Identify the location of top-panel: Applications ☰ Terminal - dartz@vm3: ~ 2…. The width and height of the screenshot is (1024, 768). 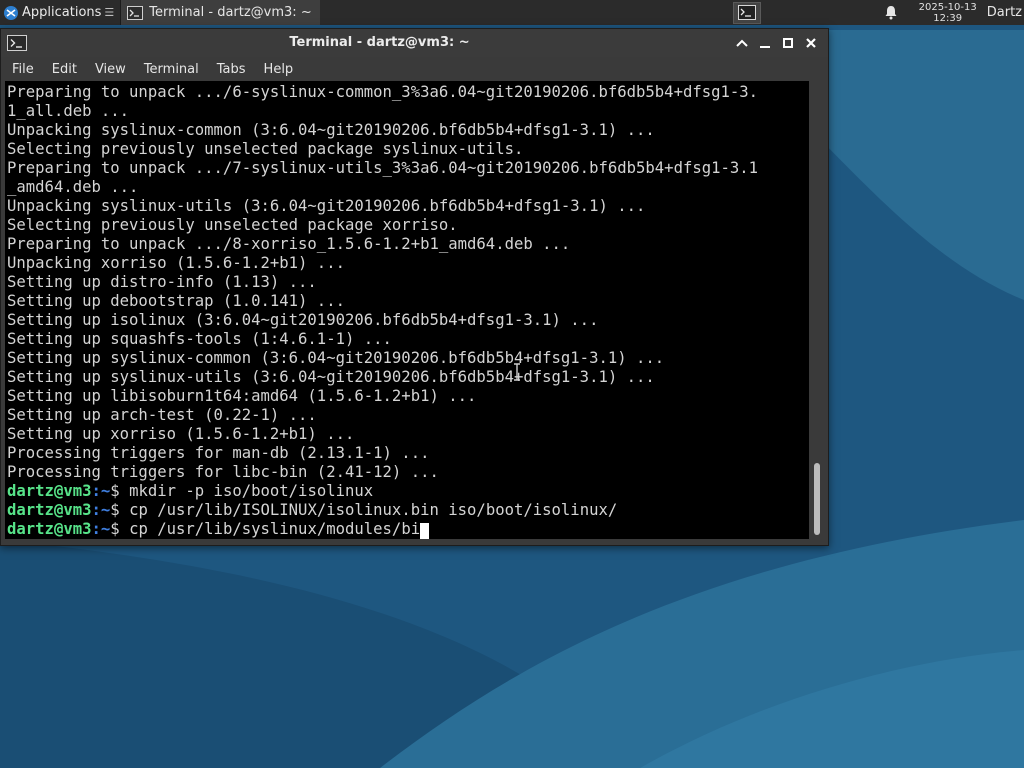
(512, 12).